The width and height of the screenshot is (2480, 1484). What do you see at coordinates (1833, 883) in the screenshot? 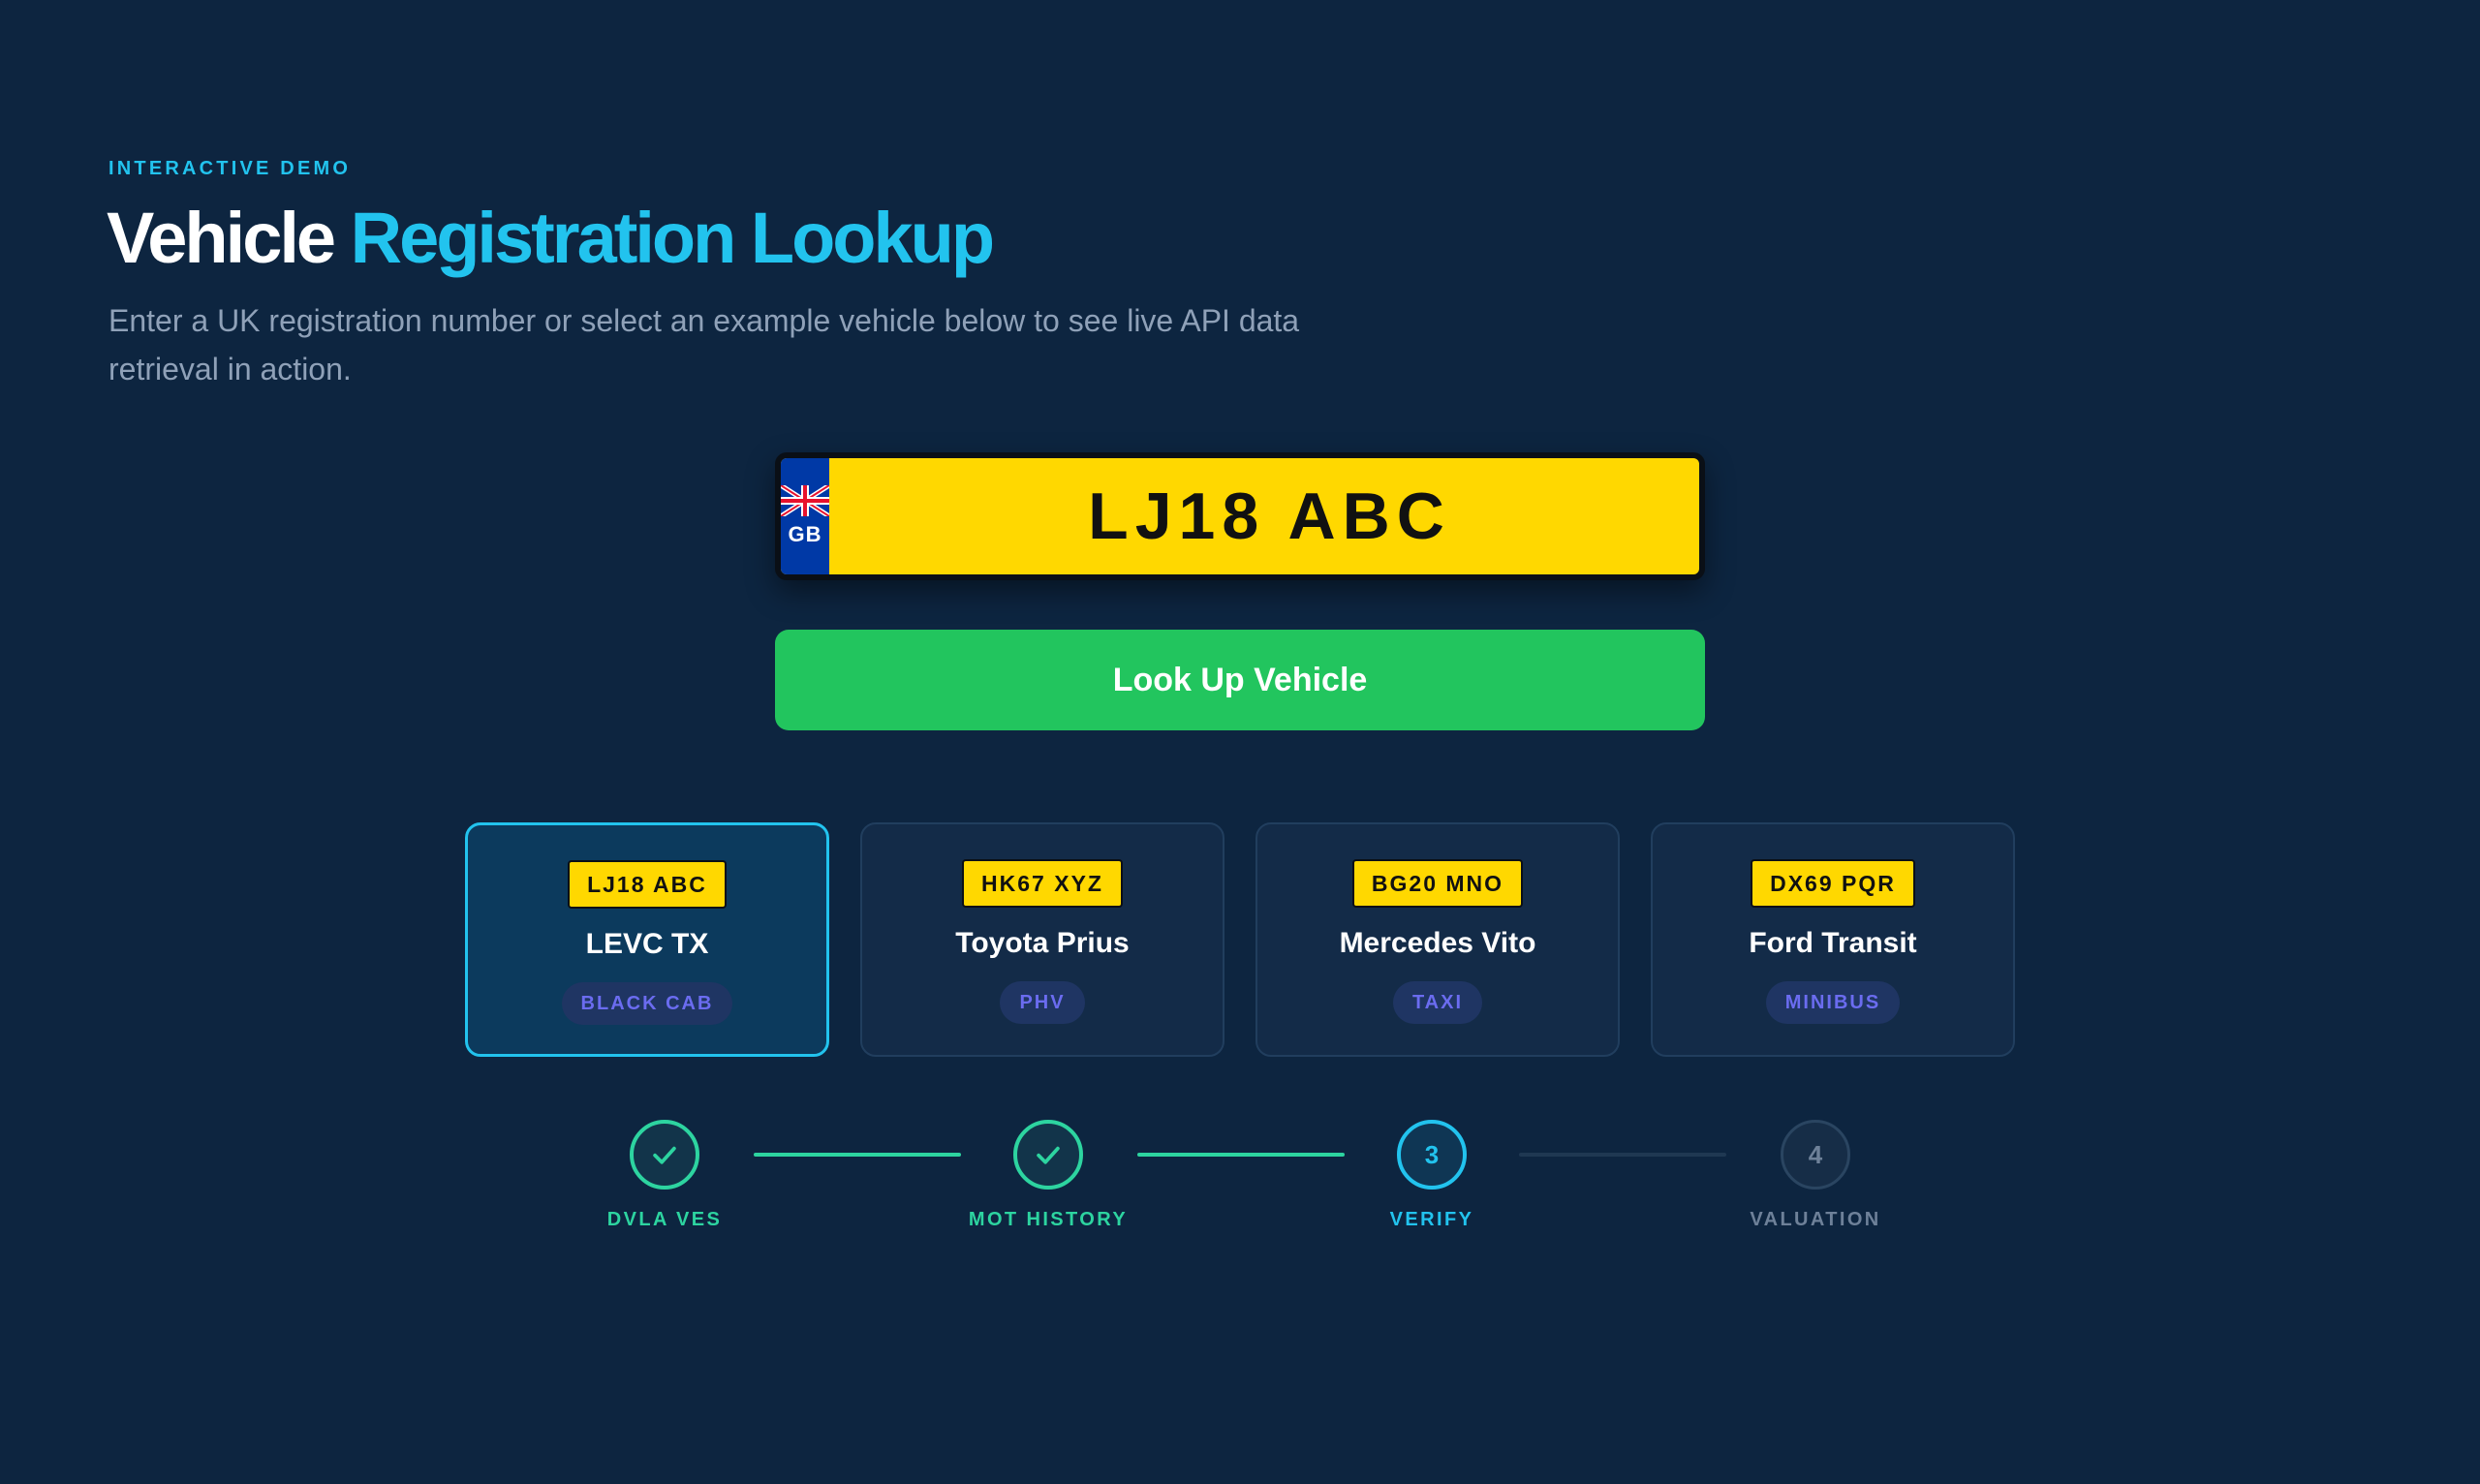
I see `example-plate: DX69 PQR` at bounding box center [1833, 883].